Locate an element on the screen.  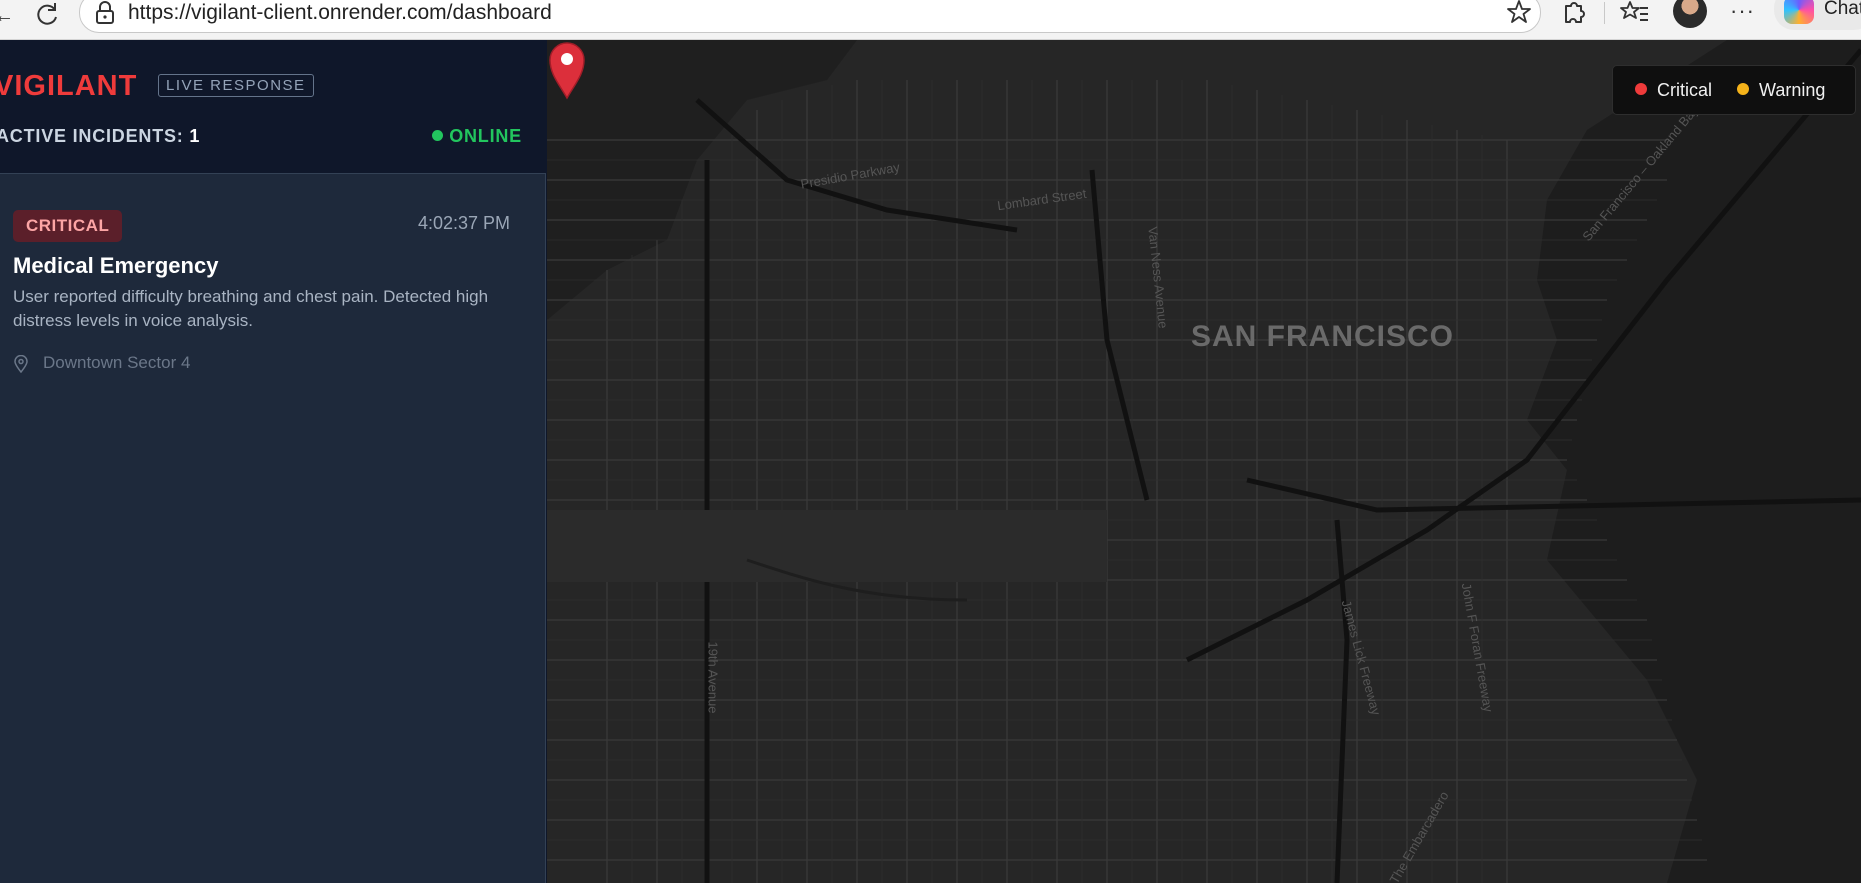
legend-warning: Warning is located at coordinates (1781, 90).